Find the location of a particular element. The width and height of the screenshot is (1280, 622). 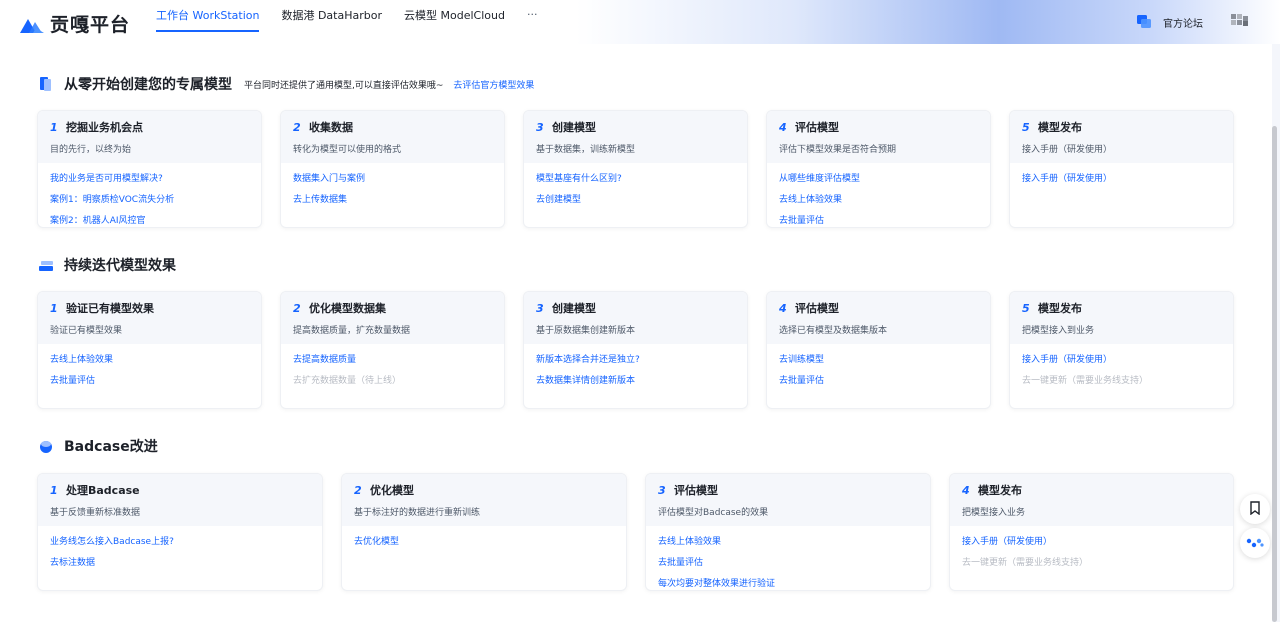

step-link: 我的业务是否可用模型解决? is located at coordinates (149, 179).